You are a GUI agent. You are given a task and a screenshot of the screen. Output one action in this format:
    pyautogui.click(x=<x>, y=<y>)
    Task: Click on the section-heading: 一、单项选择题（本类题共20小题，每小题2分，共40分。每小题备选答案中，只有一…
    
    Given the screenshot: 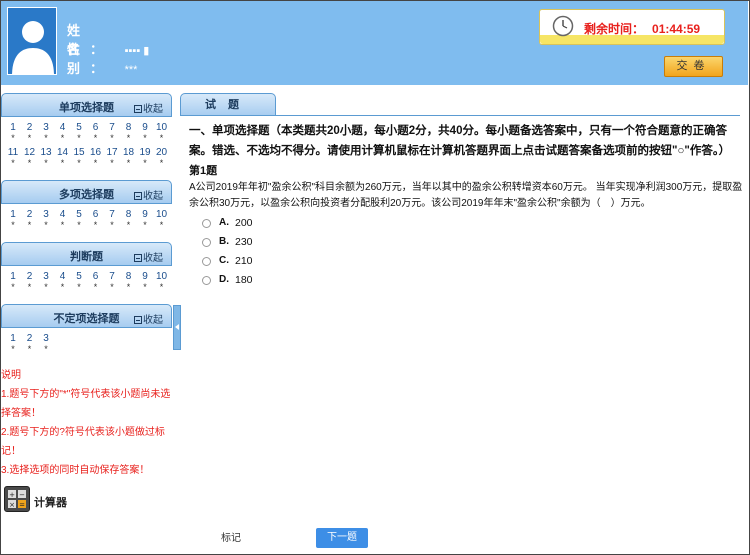 What is the action you would take?
    pyautogui.click(x=460, y=141)
    